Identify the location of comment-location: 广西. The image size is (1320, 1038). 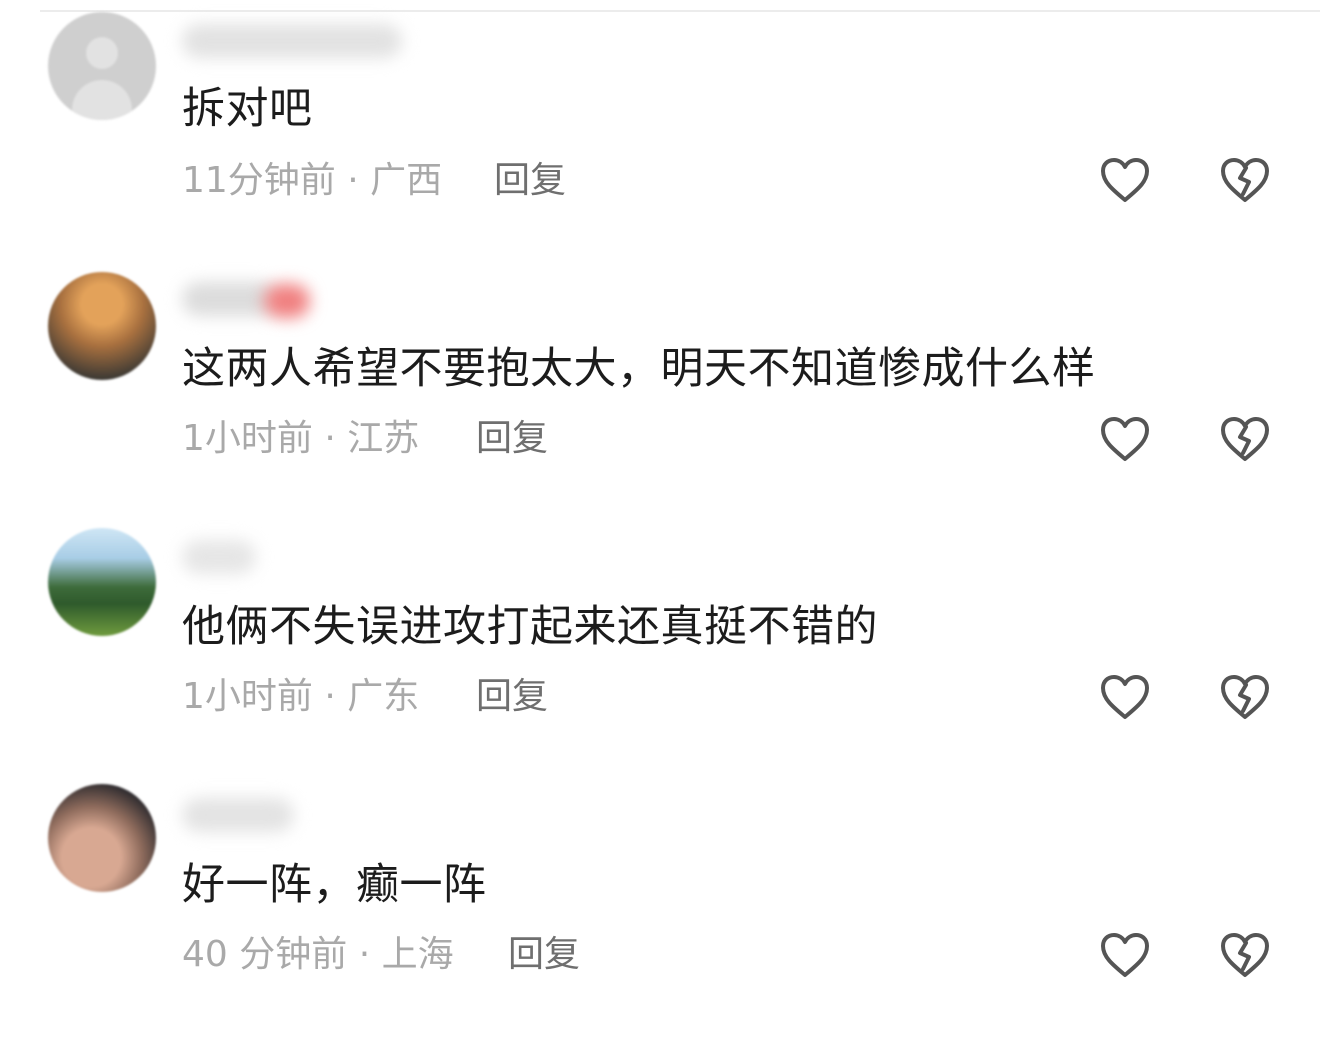
(406, 180).